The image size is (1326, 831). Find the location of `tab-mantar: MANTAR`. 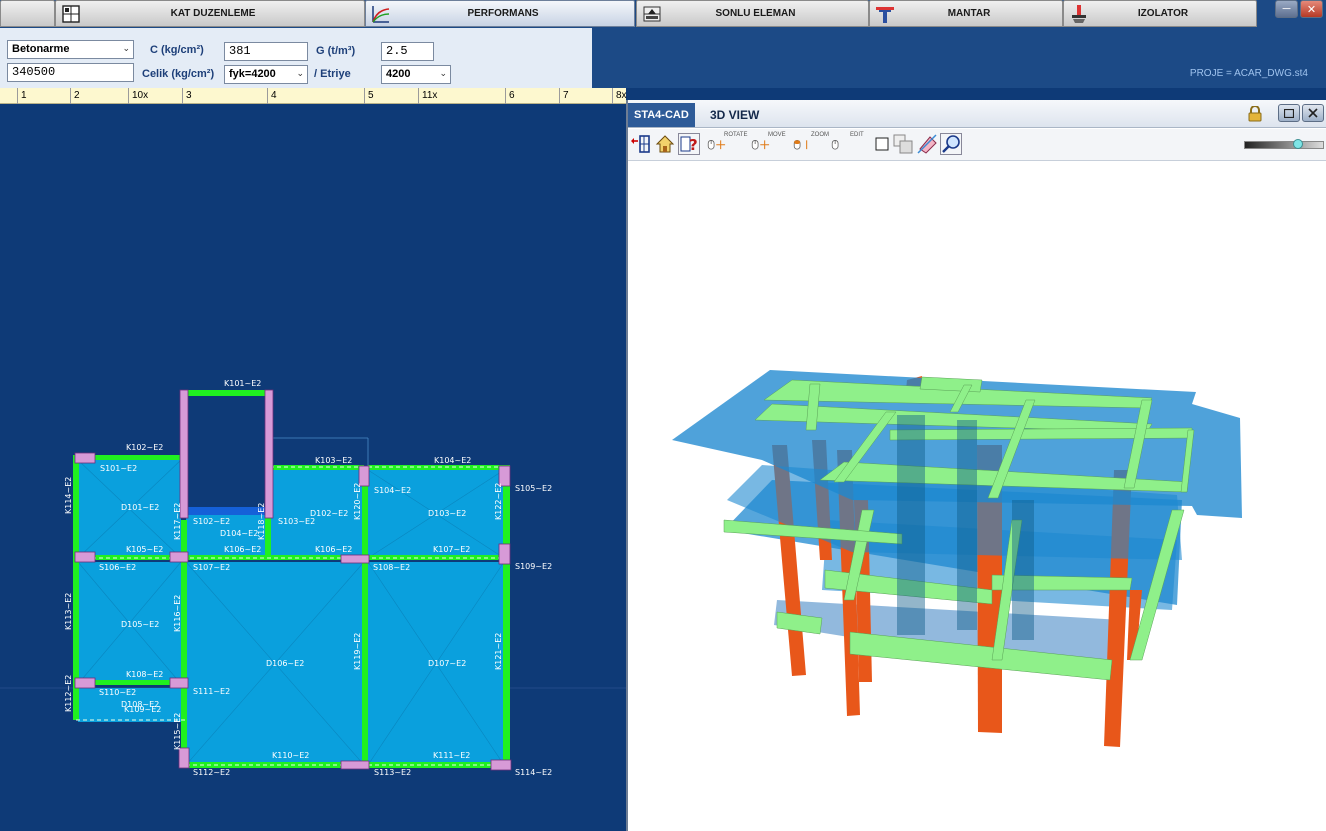

tab-mantar: MANTAR is located at coordinates (966, 13).